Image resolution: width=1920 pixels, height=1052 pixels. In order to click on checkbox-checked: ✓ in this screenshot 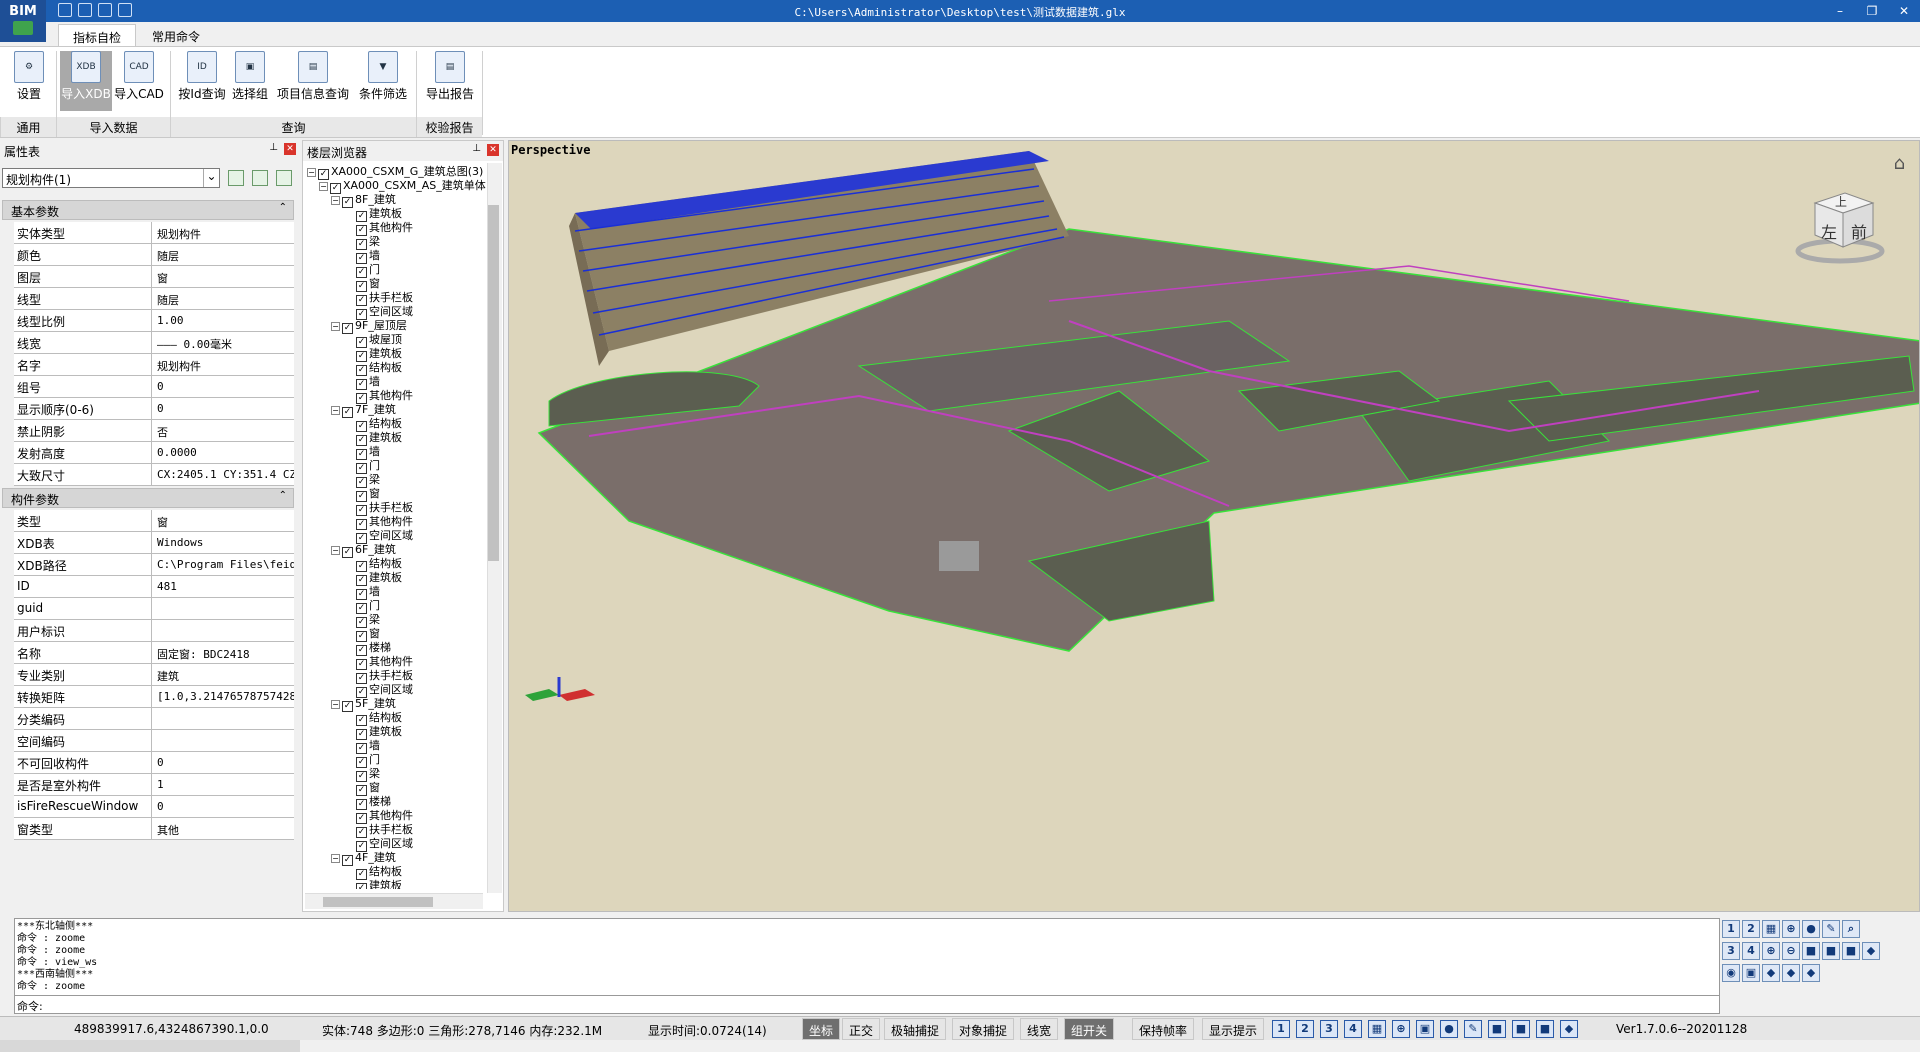, I will do `click(361, 886)`.